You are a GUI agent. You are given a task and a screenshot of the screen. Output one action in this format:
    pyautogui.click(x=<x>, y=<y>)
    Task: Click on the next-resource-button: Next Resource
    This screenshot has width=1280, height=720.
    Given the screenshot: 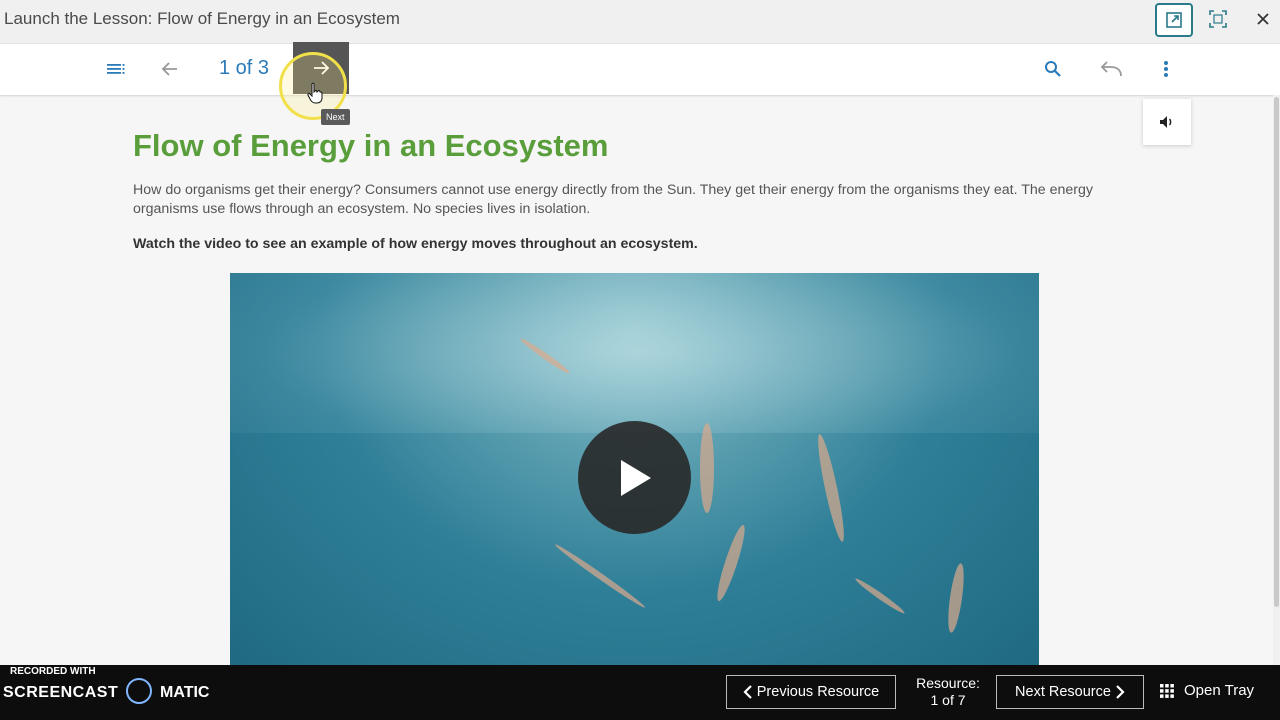 What is the action you would take?
    pyautogui.click(x=1070, y=692)
    